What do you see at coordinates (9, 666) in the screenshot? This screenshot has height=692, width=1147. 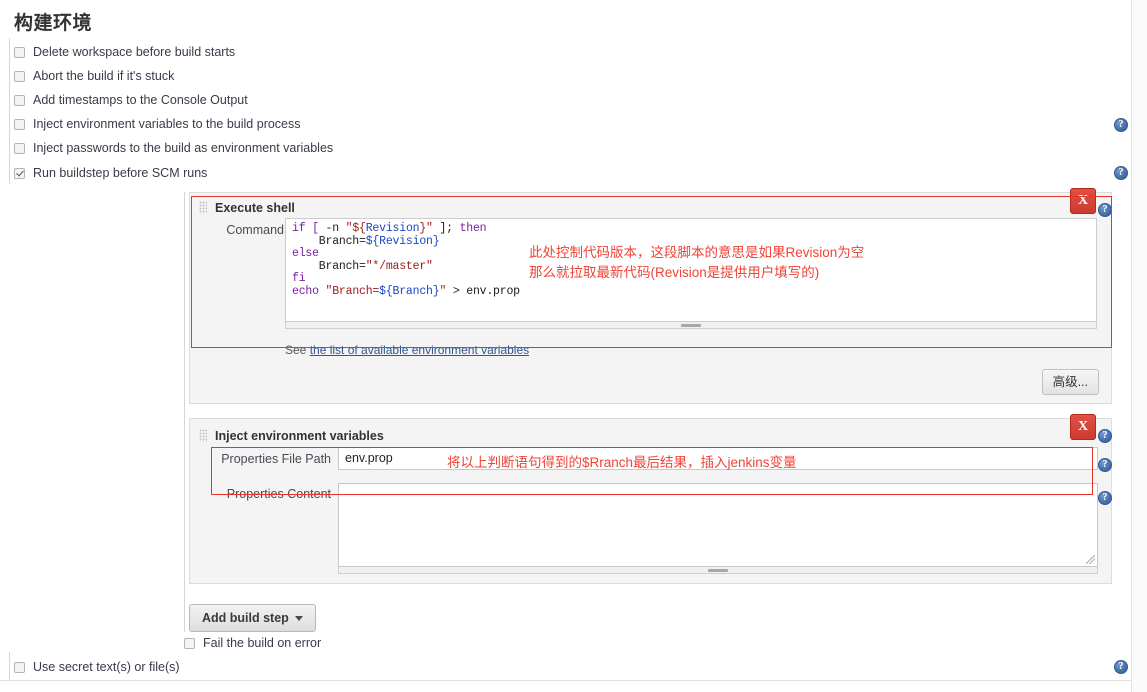 I see `form-left-rail-bottom` at bounding box center [9, 666].